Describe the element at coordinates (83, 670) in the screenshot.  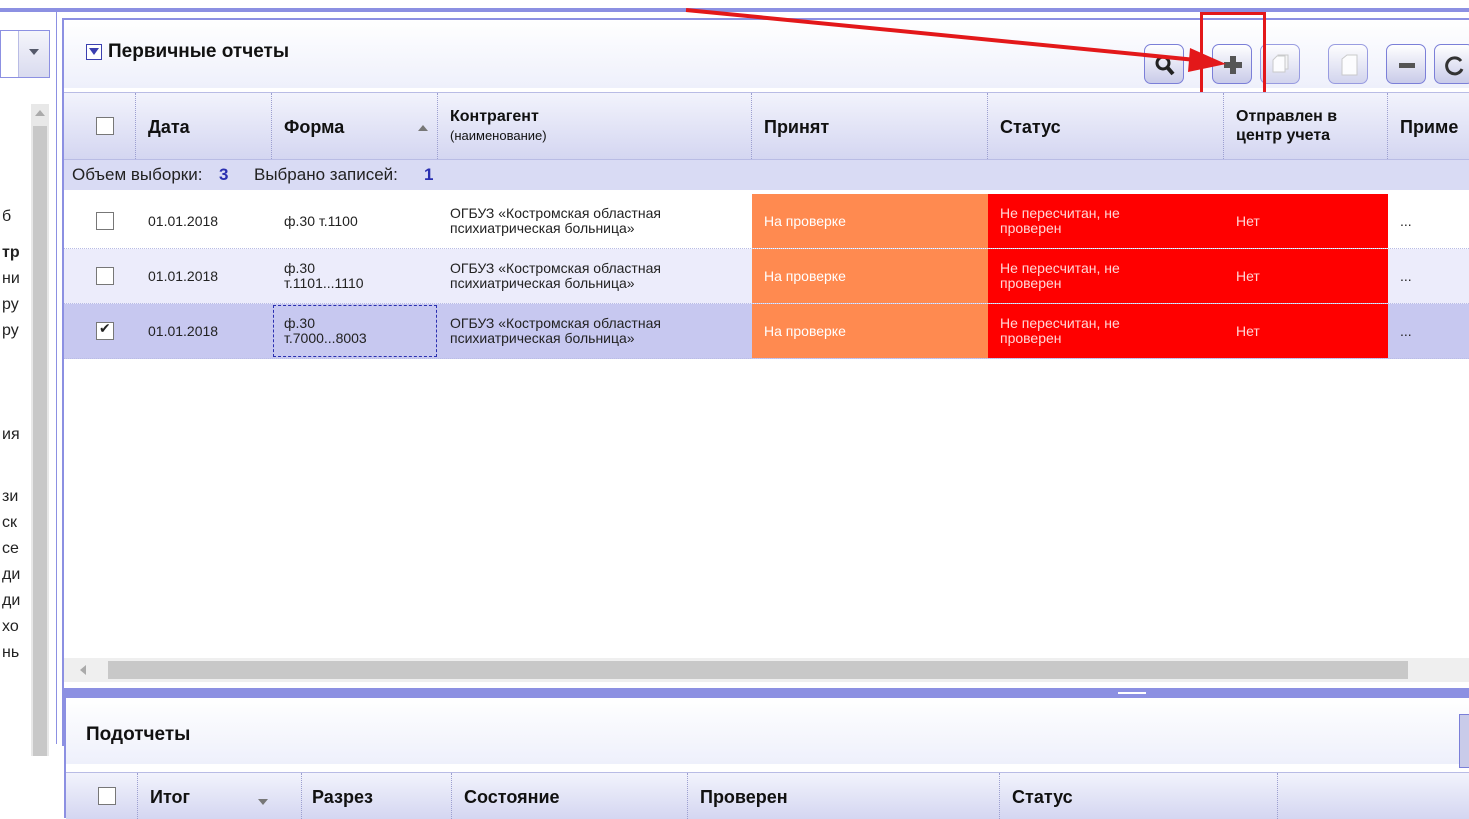
I see `scroll-left-icon` at that location.